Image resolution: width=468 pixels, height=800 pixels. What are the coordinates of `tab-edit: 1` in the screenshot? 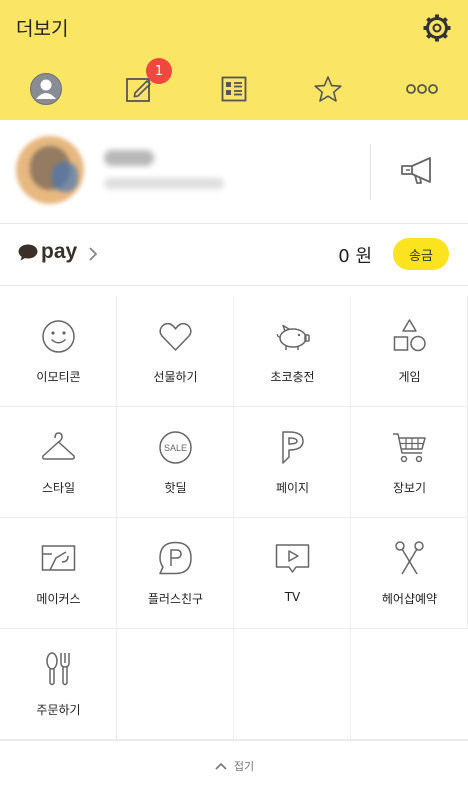 It's located at (141, 87).